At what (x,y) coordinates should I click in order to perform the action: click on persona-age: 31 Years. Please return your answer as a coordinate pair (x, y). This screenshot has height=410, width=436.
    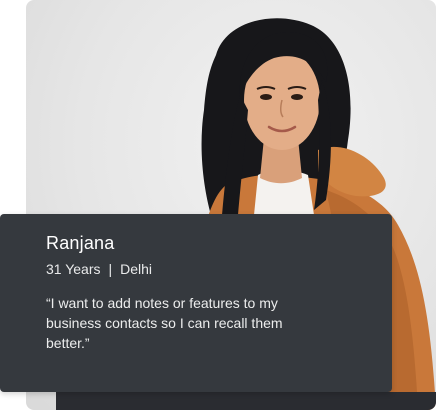
    Looking at the image, I should click on (73, 269).